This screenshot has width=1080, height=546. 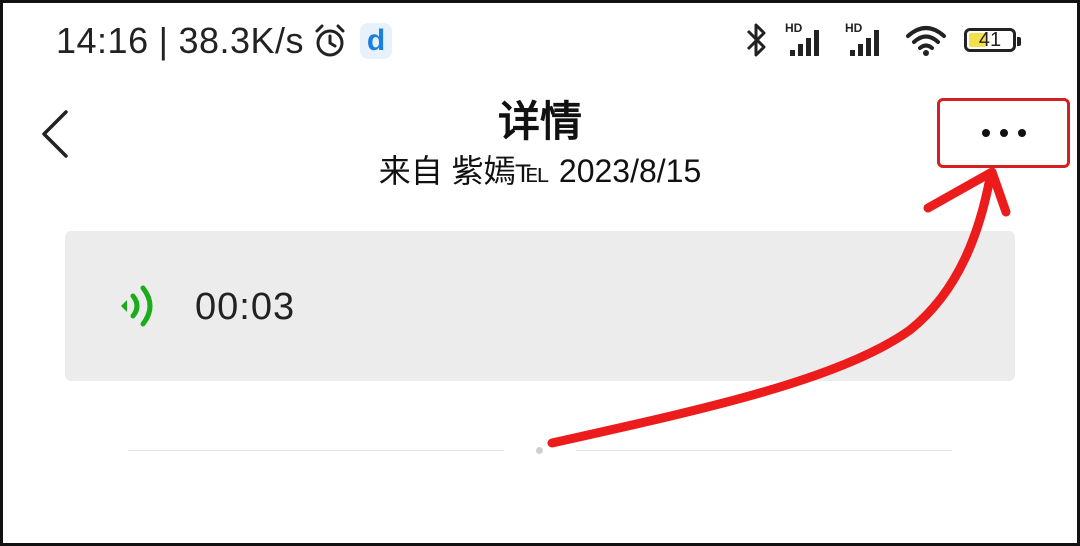 I want to click on status-time: 14:16, so click(x=102, y=40).